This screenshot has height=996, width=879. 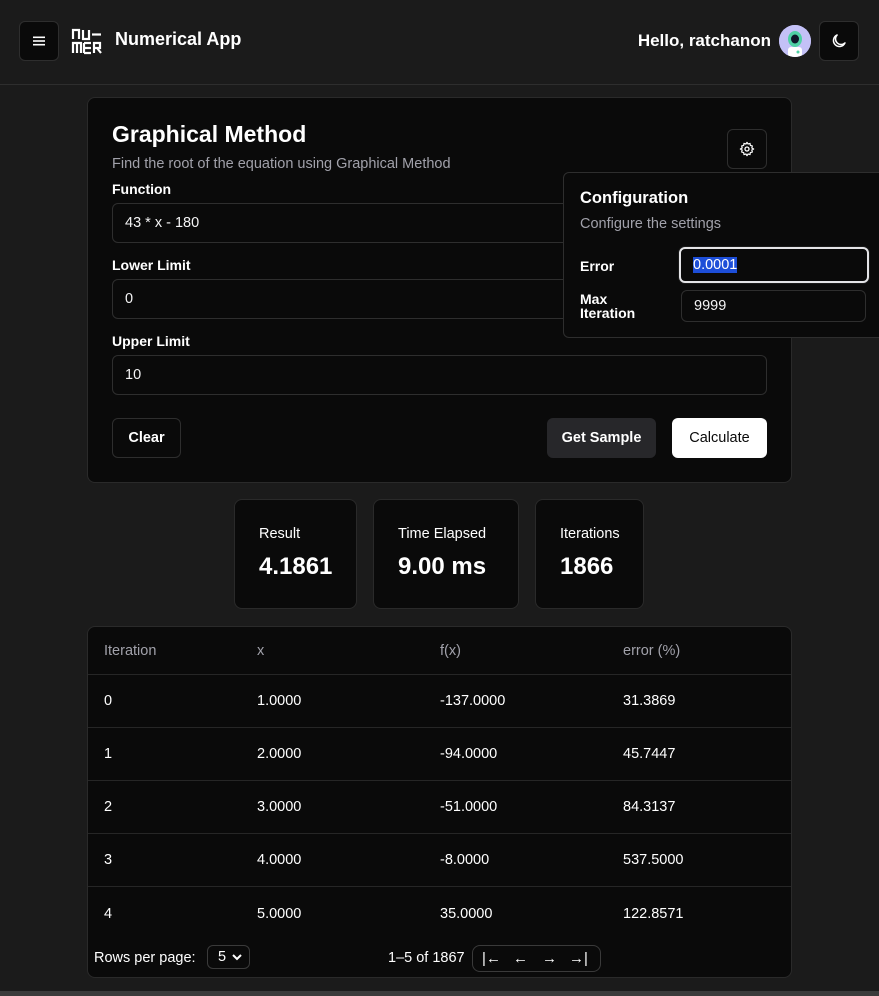 I want to click on previous-page-button: ←, so click(x=520, y=958).